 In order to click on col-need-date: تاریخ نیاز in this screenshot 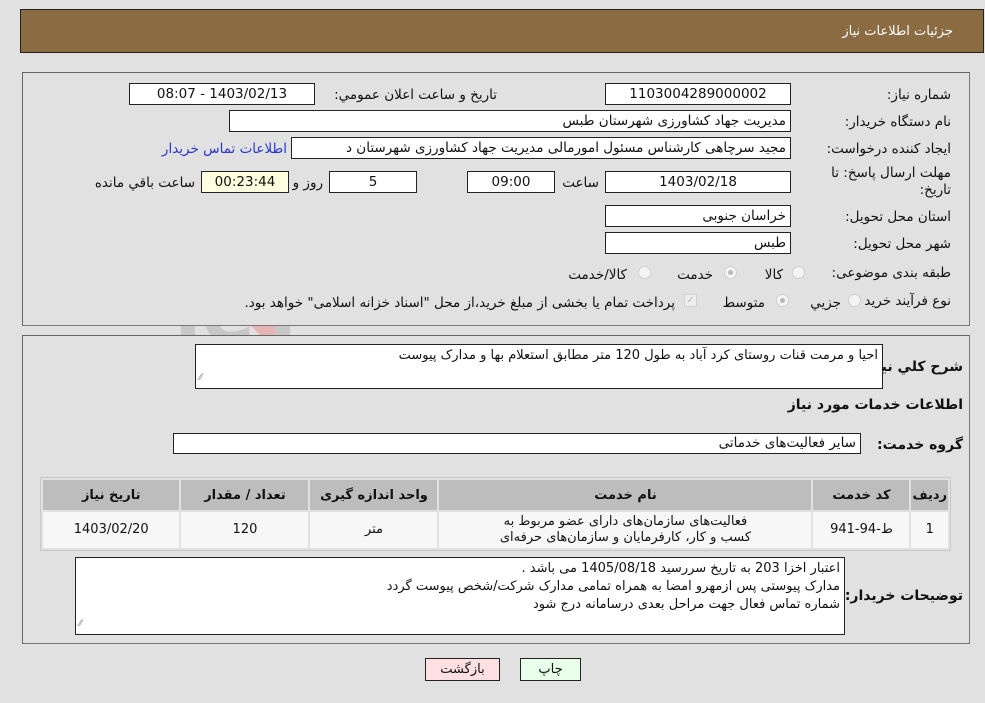, I will do `click(111, 495)`.